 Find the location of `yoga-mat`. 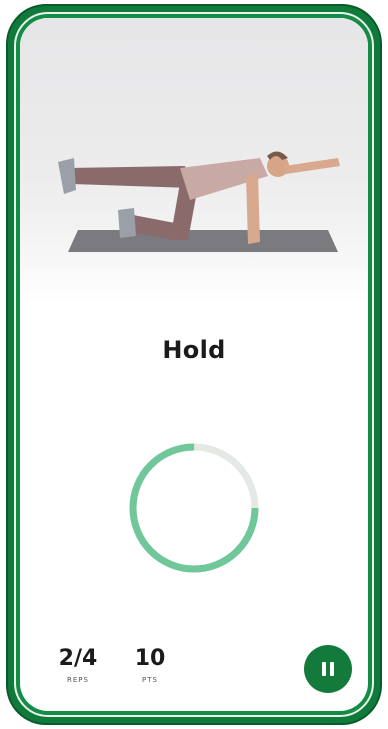

yoga-mat is located at coordinates (203, 241).